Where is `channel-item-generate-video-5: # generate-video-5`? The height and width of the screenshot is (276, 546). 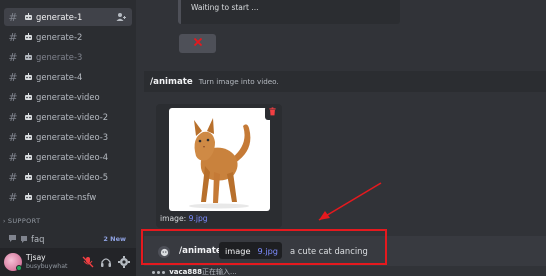 channel-item-generate-video-5: # generate-video-5 is located at coordinates (68, 177).